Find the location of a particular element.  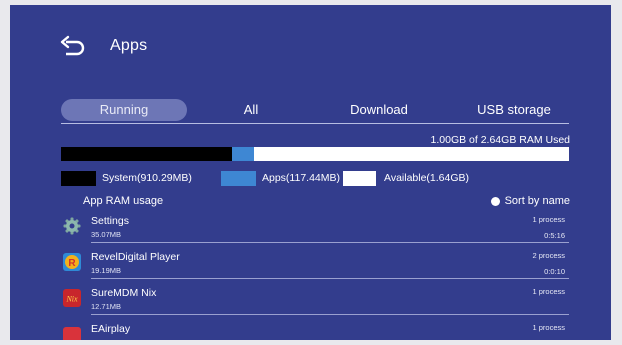

reveldigital-icon: R is located at coordinates (72, 262).